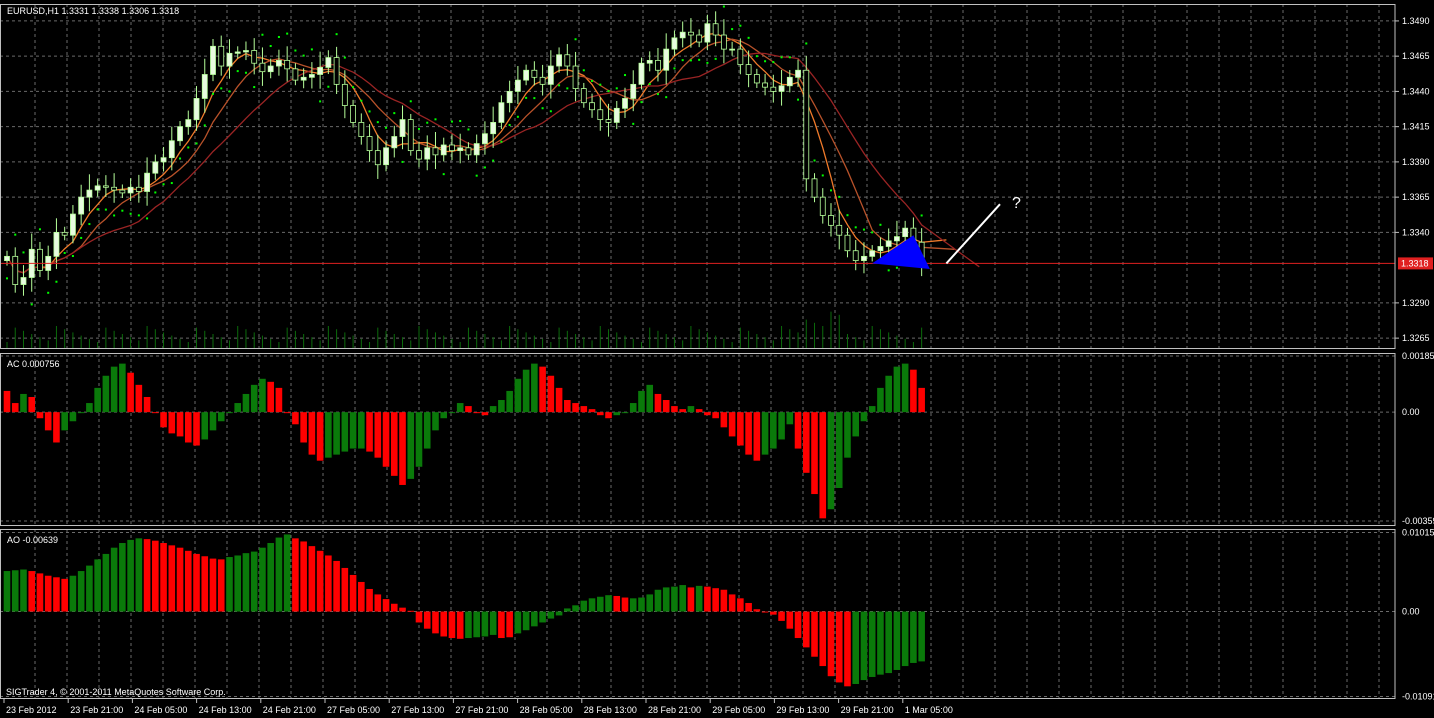 The image size is (1434, 718). What do you see at coordinates (738, 710) in the screenshot?
I see `time-label-11: 29 Feb 05:00` at bounding box center [738, 710].